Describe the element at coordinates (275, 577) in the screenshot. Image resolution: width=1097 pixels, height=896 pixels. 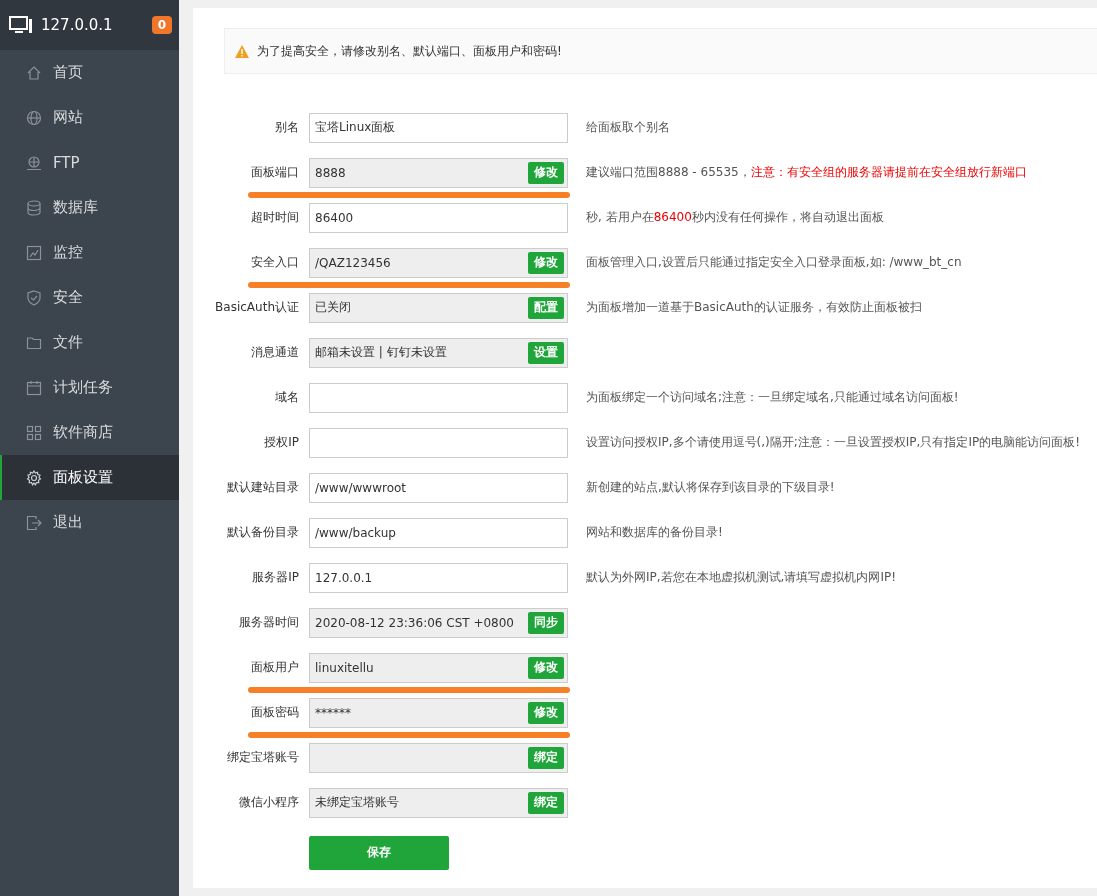
I see `field-label: 服务器IP` at that location.